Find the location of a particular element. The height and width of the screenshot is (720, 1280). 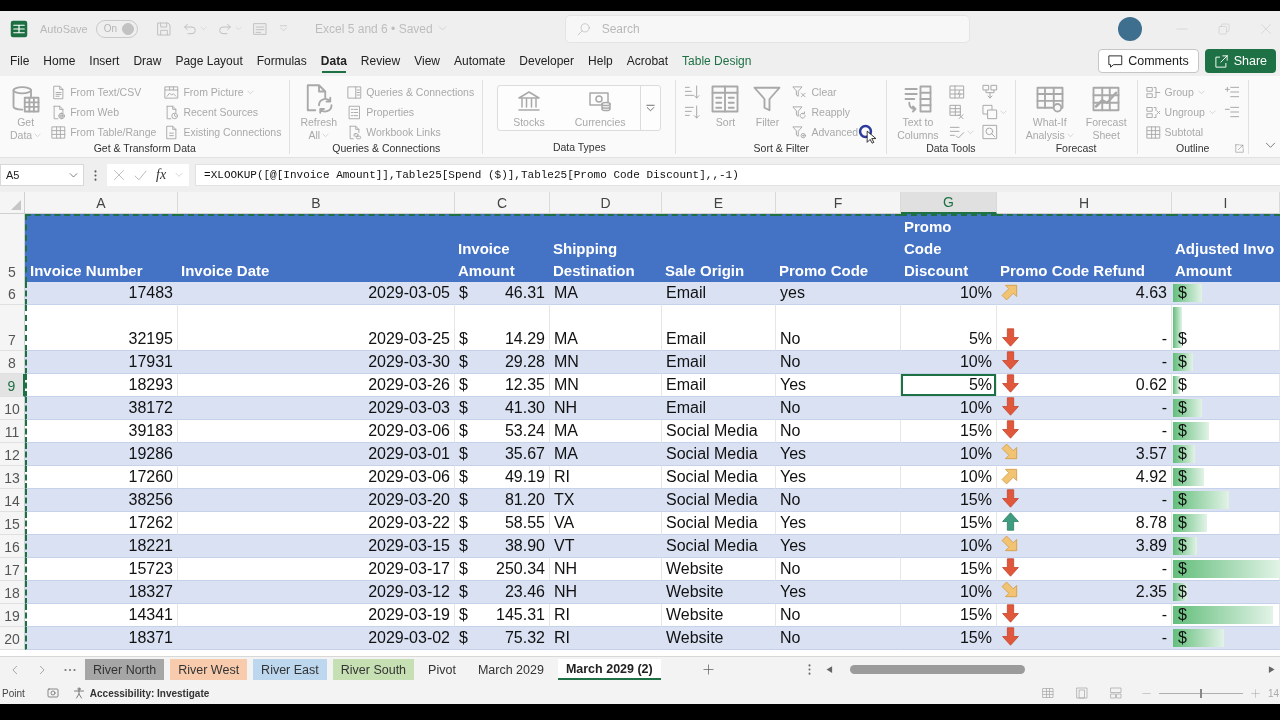

menu-tab: Page Layout is located at coordinates (209, 61).